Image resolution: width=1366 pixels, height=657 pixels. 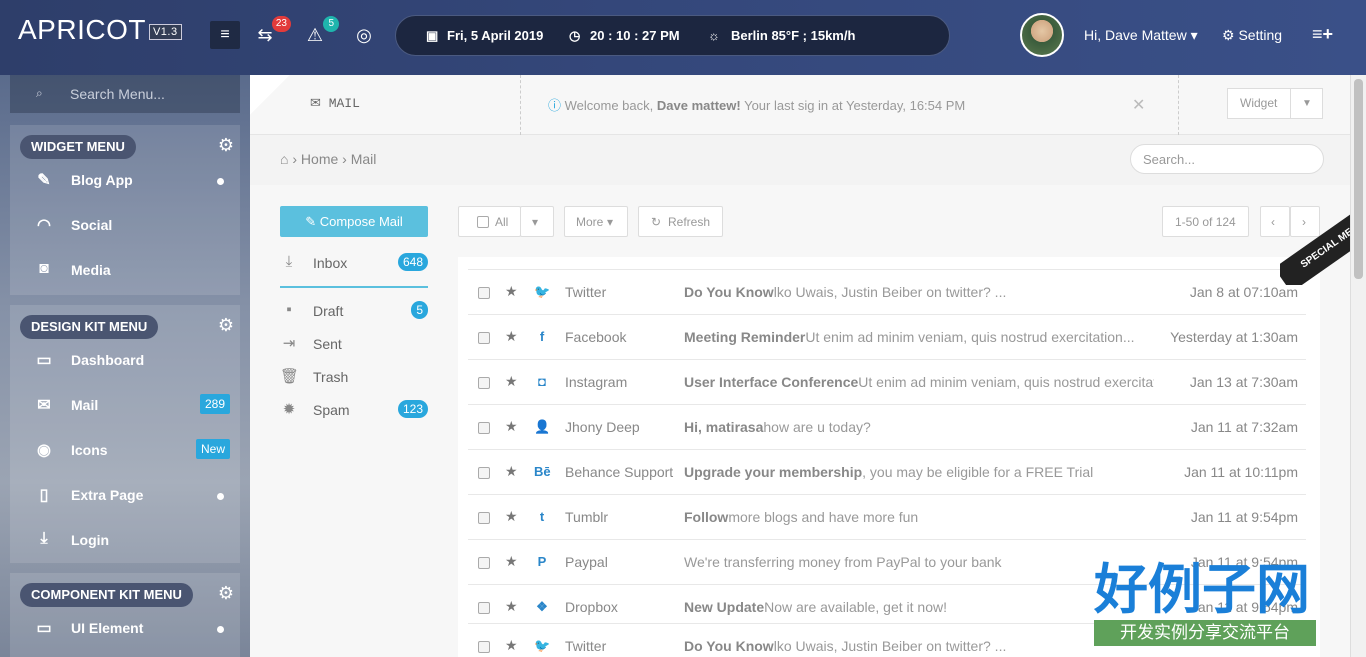 I want to click on widget-button-label: Widget, so click(x=1259, y=103).